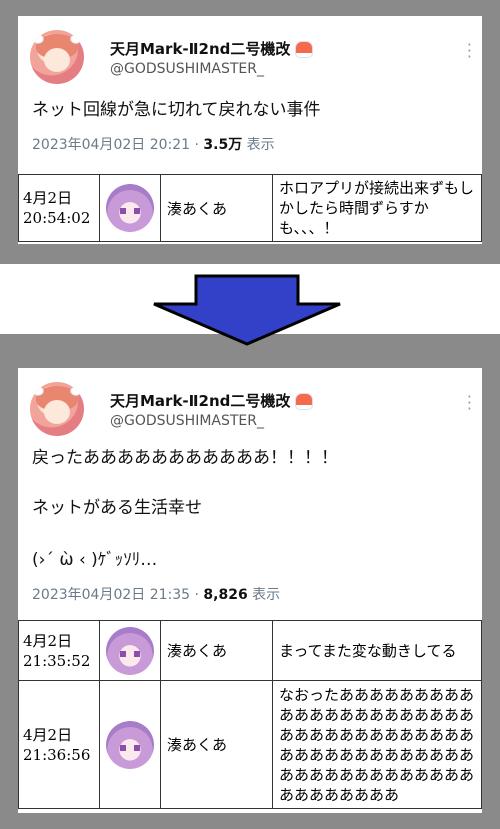 The height and width of the screenshot is (829, 500). I want to click on tweet-meta: 2023年04月02日 20:21 · 3.5万 表示, so click(153, 144).